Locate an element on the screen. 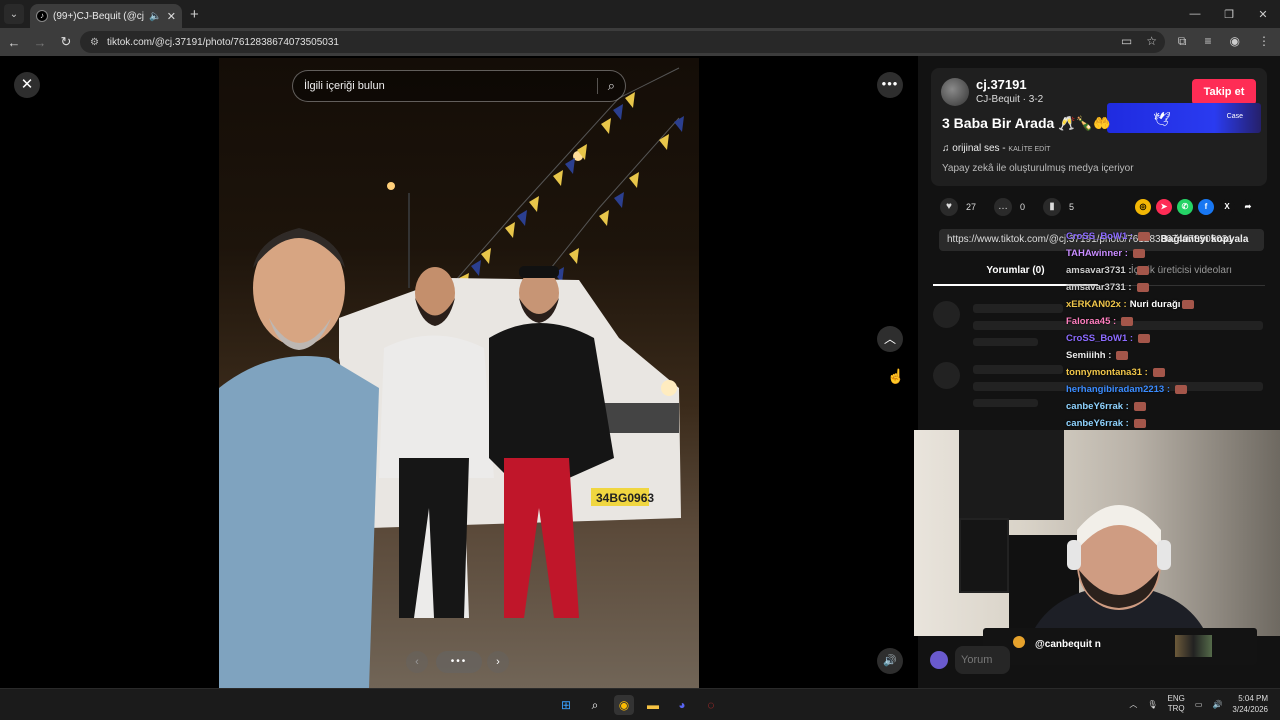 This screenshot has height=720, width=1280. whatsapp-icon: ✆ is located at coordinates (1185, 207).